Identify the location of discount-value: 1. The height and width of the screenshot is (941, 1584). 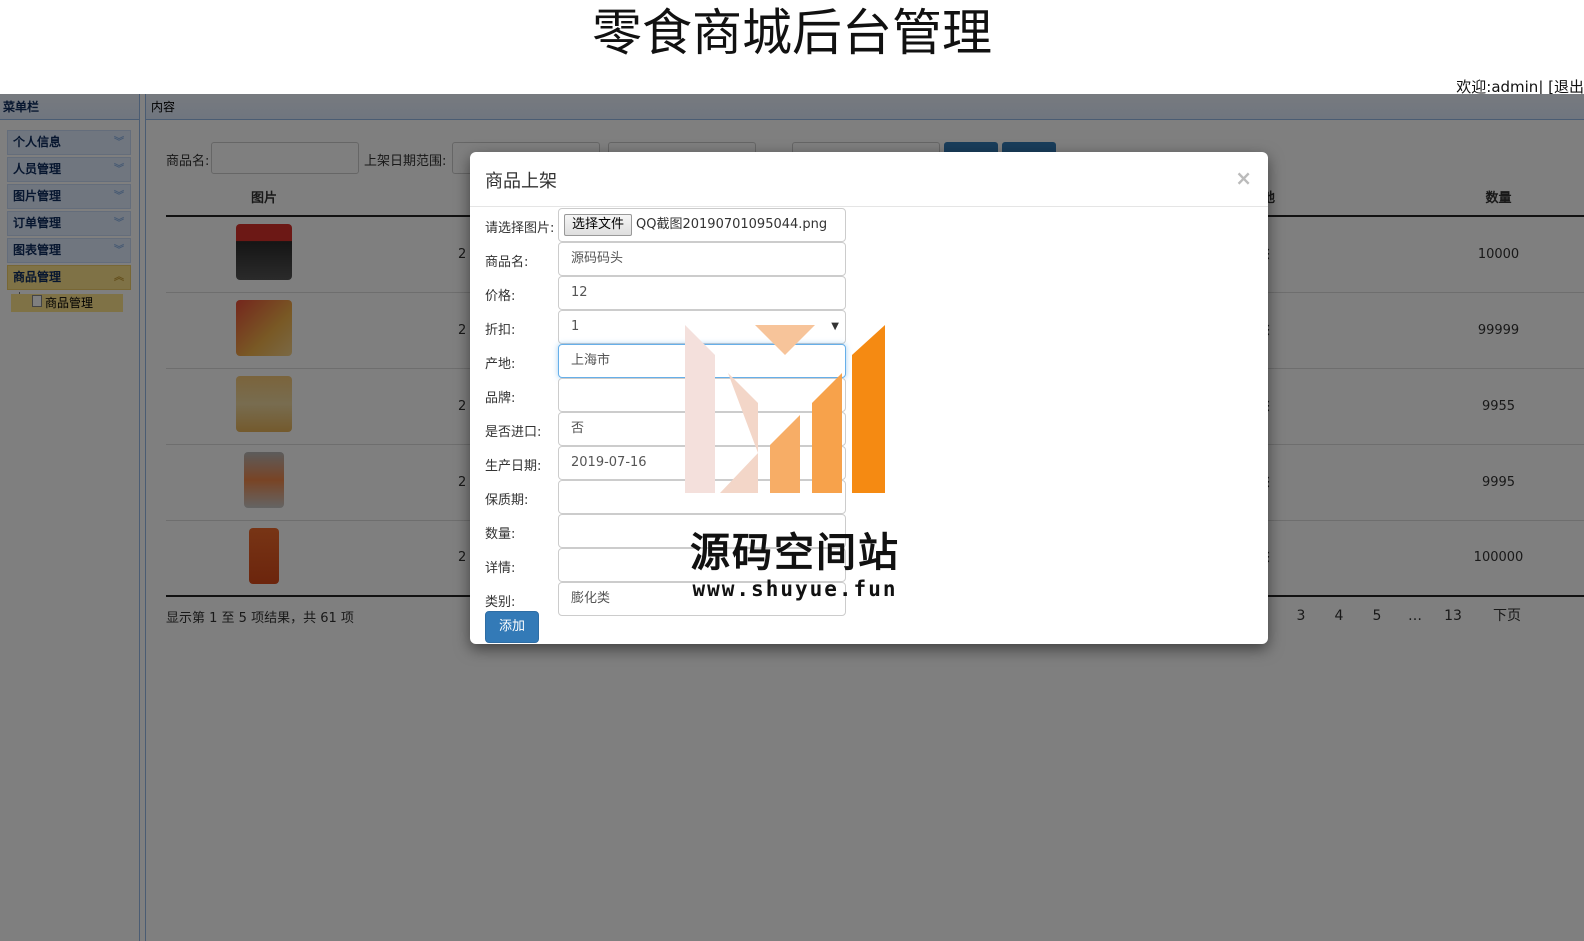
(575, 326).